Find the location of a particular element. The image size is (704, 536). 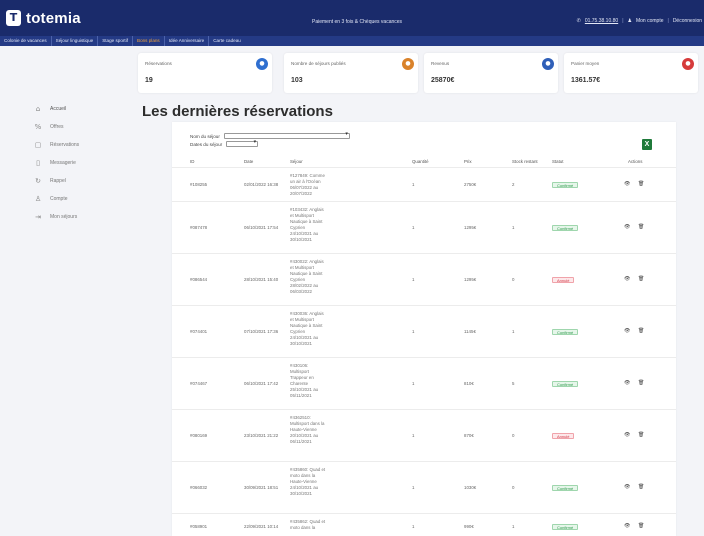

user-icon: ♟ is located at coordinates (629, 21).